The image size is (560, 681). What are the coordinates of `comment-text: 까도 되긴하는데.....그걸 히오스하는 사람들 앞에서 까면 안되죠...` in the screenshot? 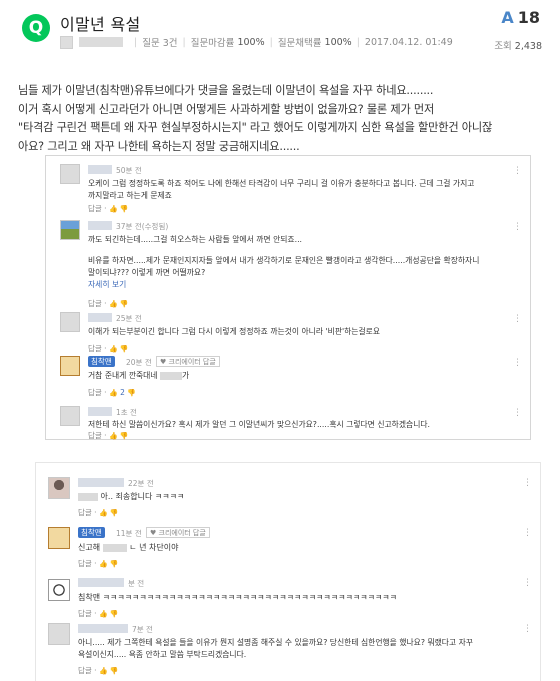 It's located at (195, 239).